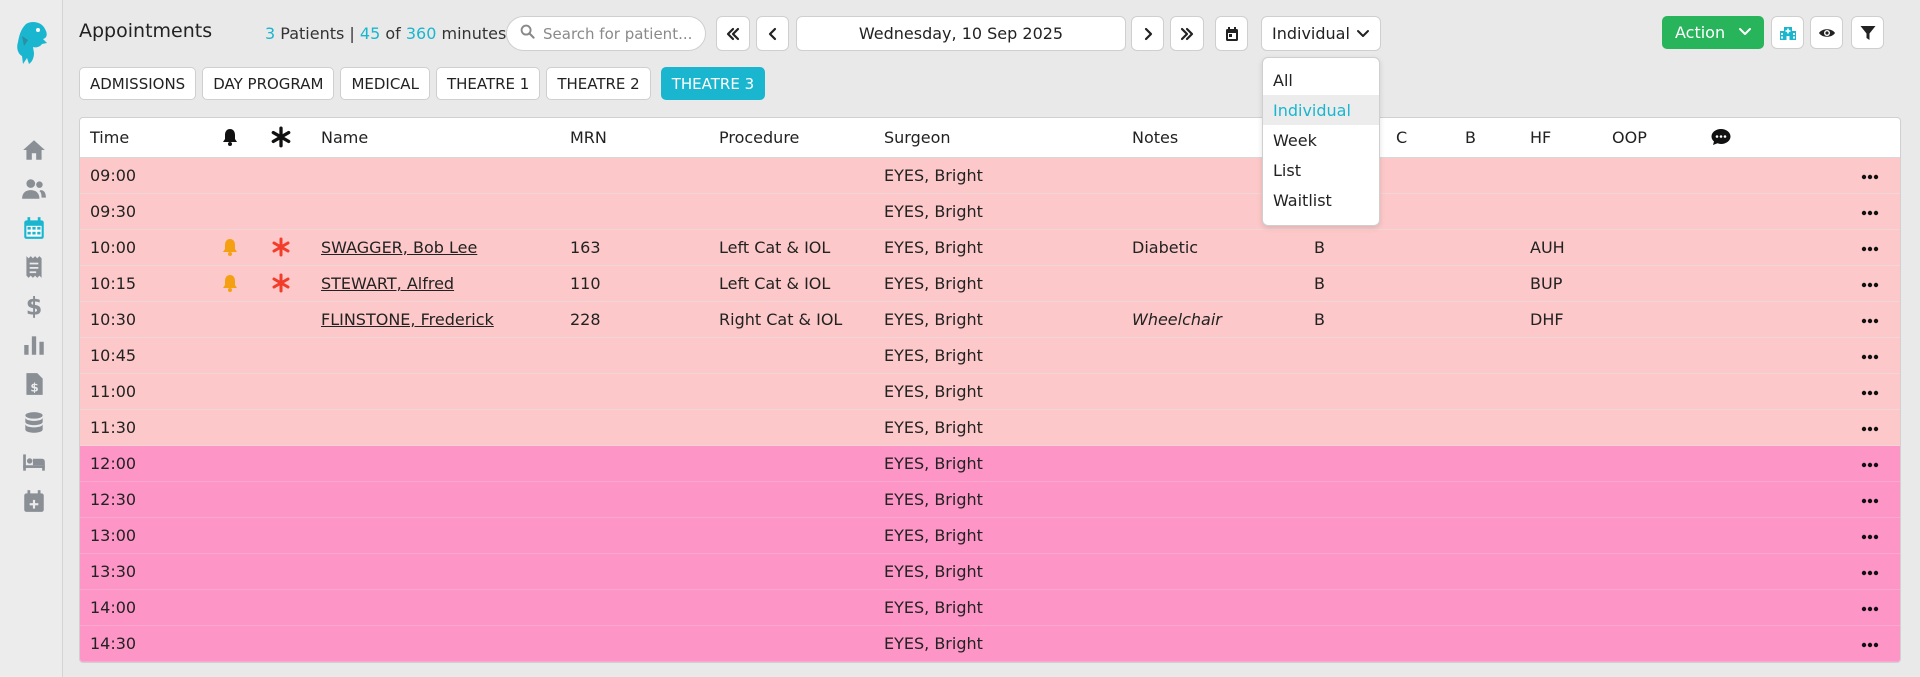  What do you see at coordinates (113, 607) in the screenshot?
I see `time-cell: 14:00` at bounding box center [113, 607].